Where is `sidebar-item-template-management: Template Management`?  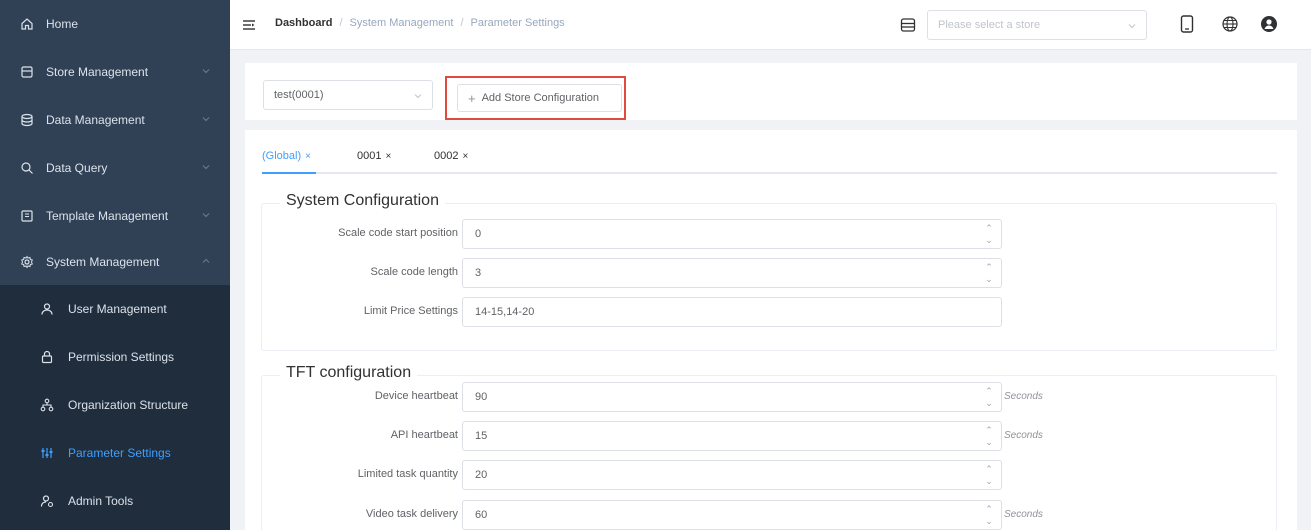 sidebar-item-template-management: Template Management is located at coordinates (115, 216).